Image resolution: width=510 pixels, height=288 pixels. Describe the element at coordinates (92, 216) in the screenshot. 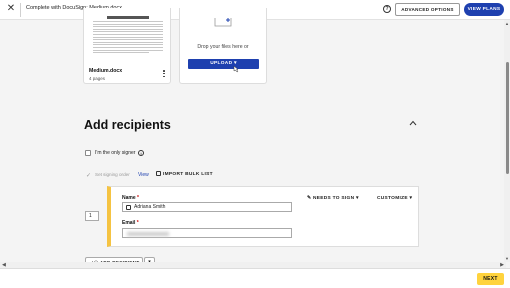

I see `signing-order-input: 1` at that location.